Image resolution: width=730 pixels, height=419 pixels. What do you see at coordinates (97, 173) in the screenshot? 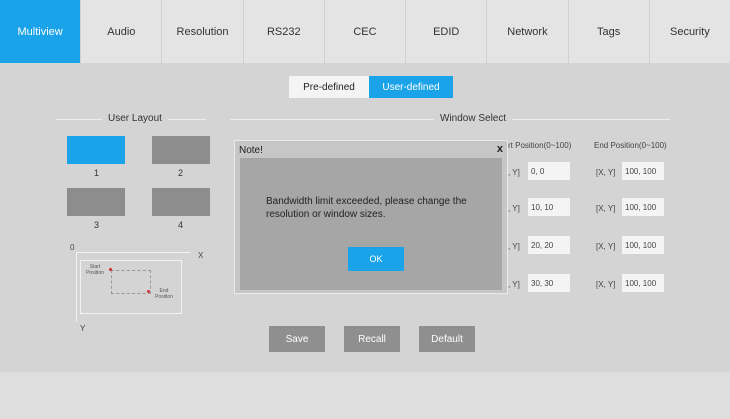
I see `layout-1-label: 1` at bounding box center [97, 173].